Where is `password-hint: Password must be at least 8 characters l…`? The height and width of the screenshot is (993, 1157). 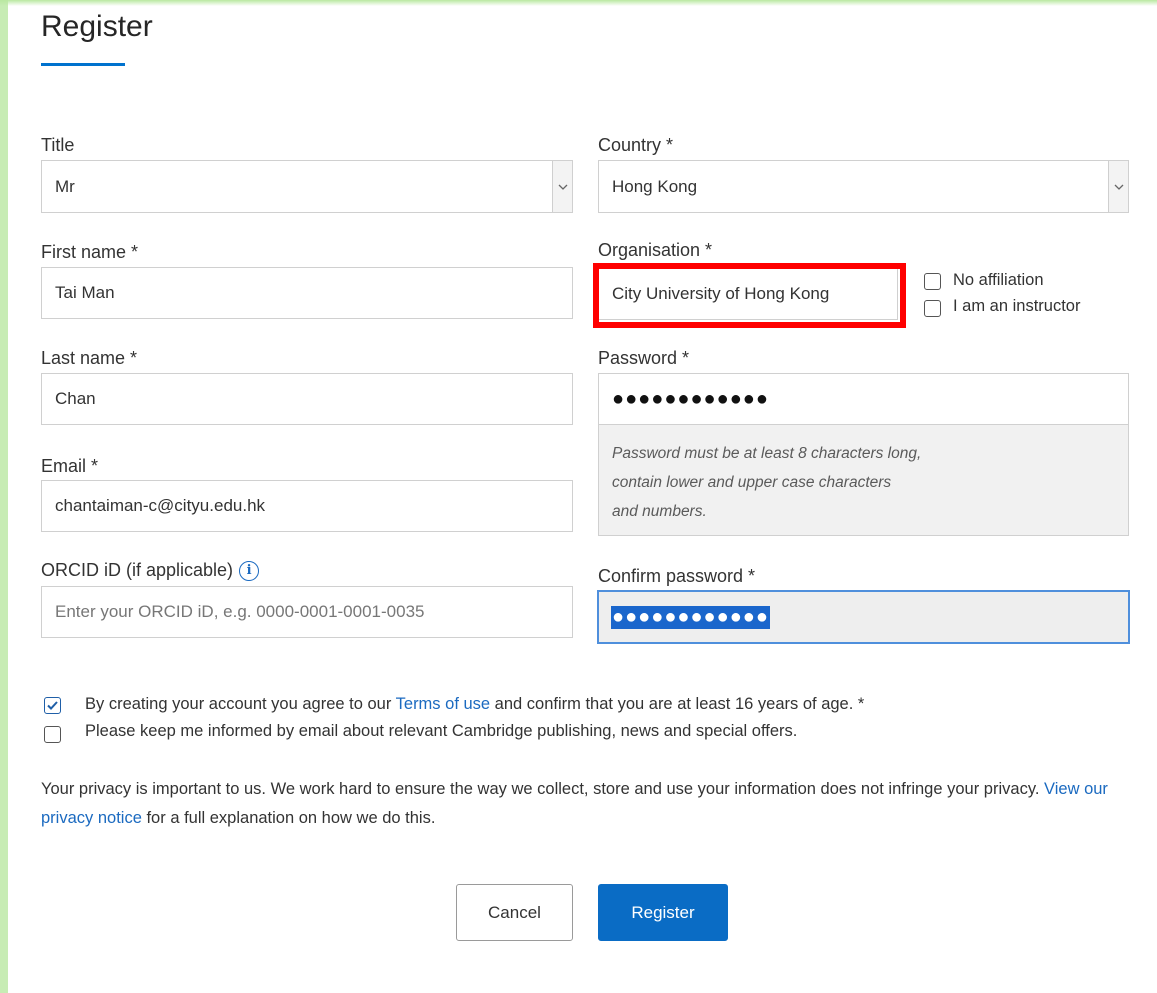 password-hint: Password must be at least 8 characters l… is located at coordinates (863, 480).